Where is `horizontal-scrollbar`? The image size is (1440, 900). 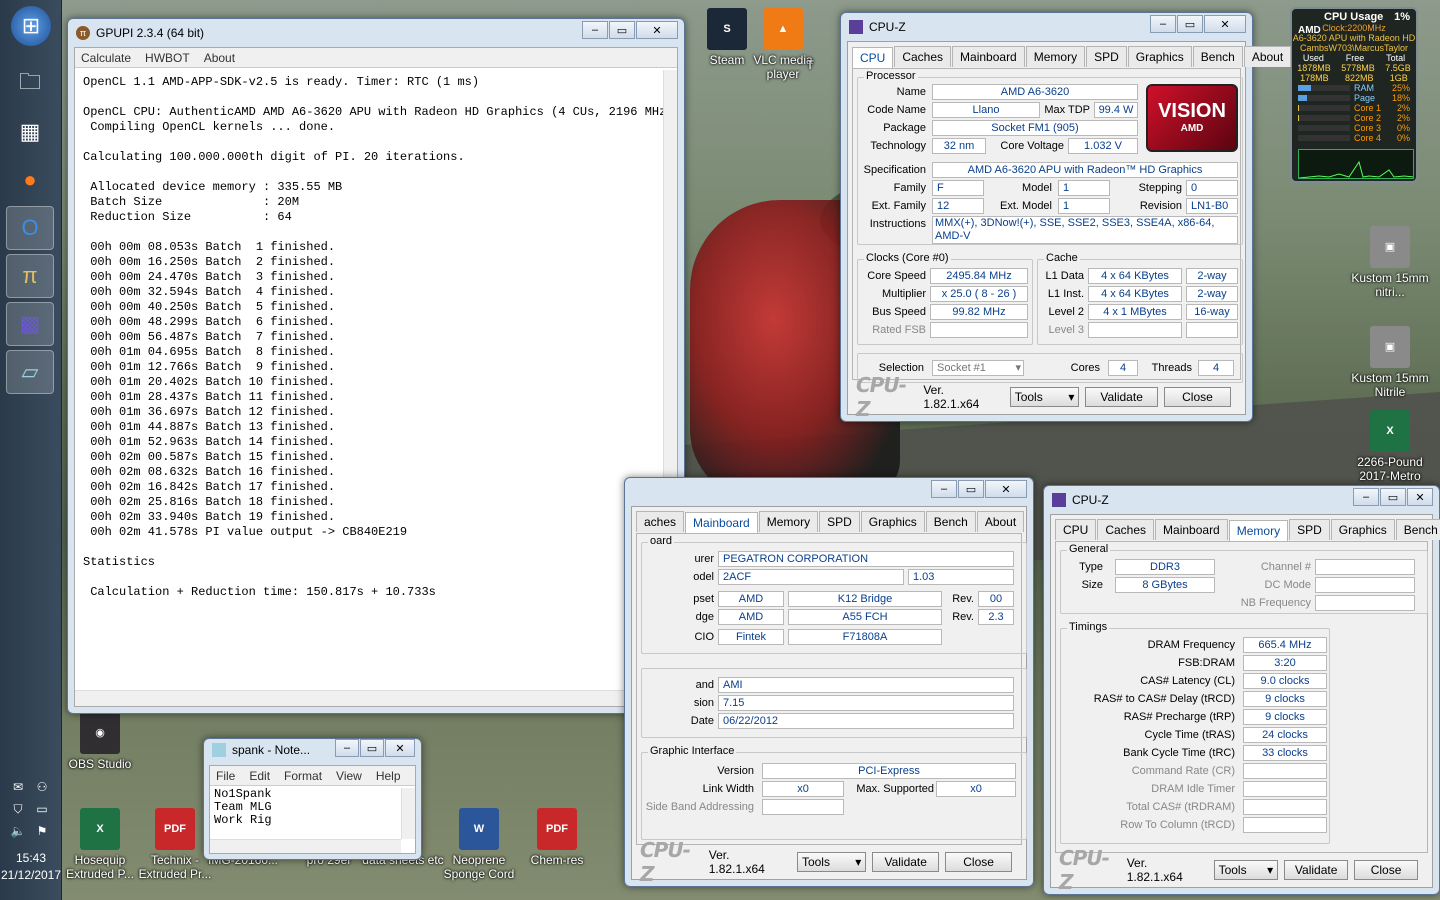
horizontal-scrollbar is located at coordinates (369, 698).